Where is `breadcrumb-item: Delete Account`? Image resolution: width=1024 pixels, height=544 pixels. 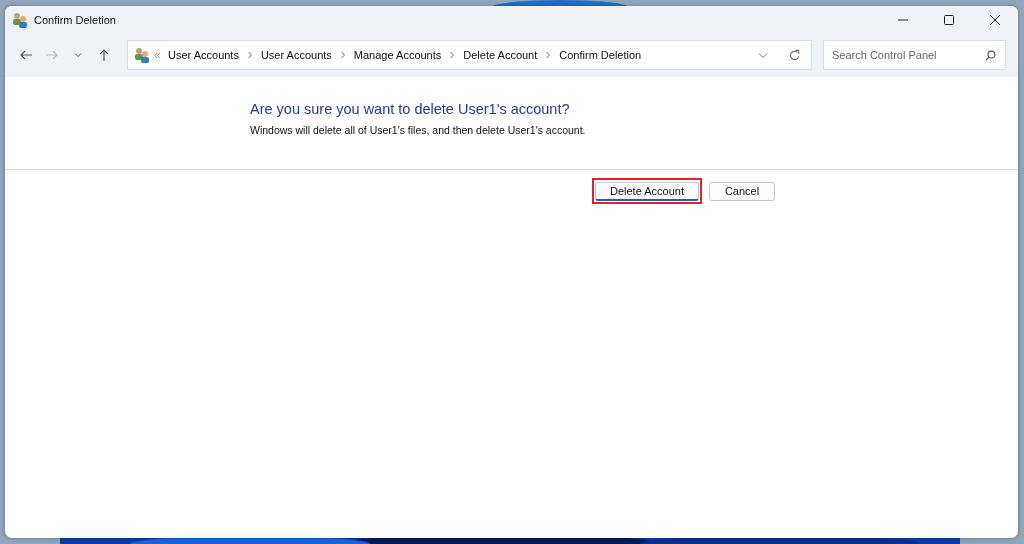
breadcrumb-item: Delete Account is located at coordinates (500, 55).